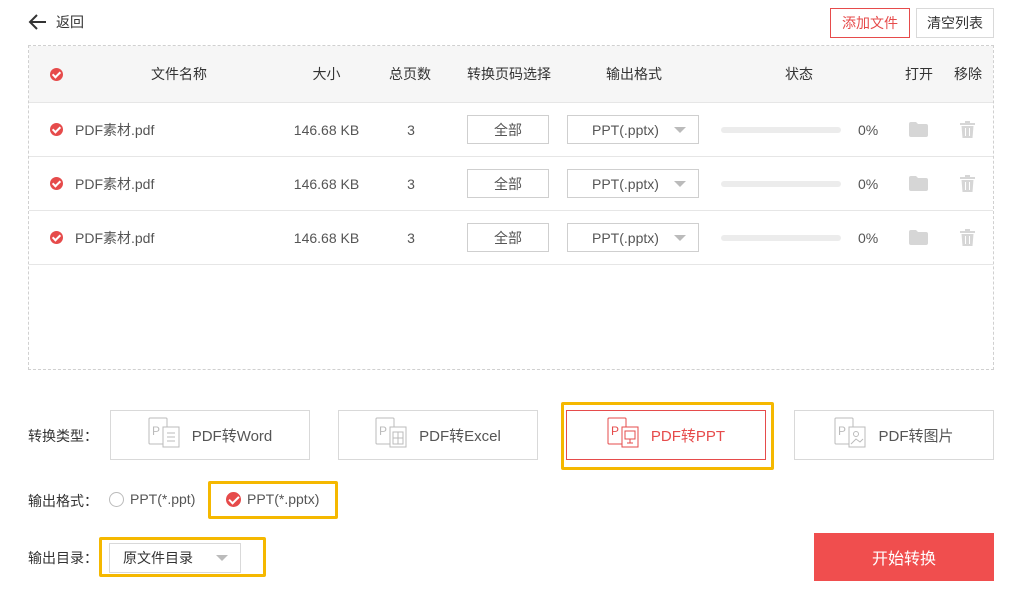 This screenshot has height=614, width=1022. Describe the element at coordinates (56, 74) in the screenshot. I see `select-all-checkbox` at that location.